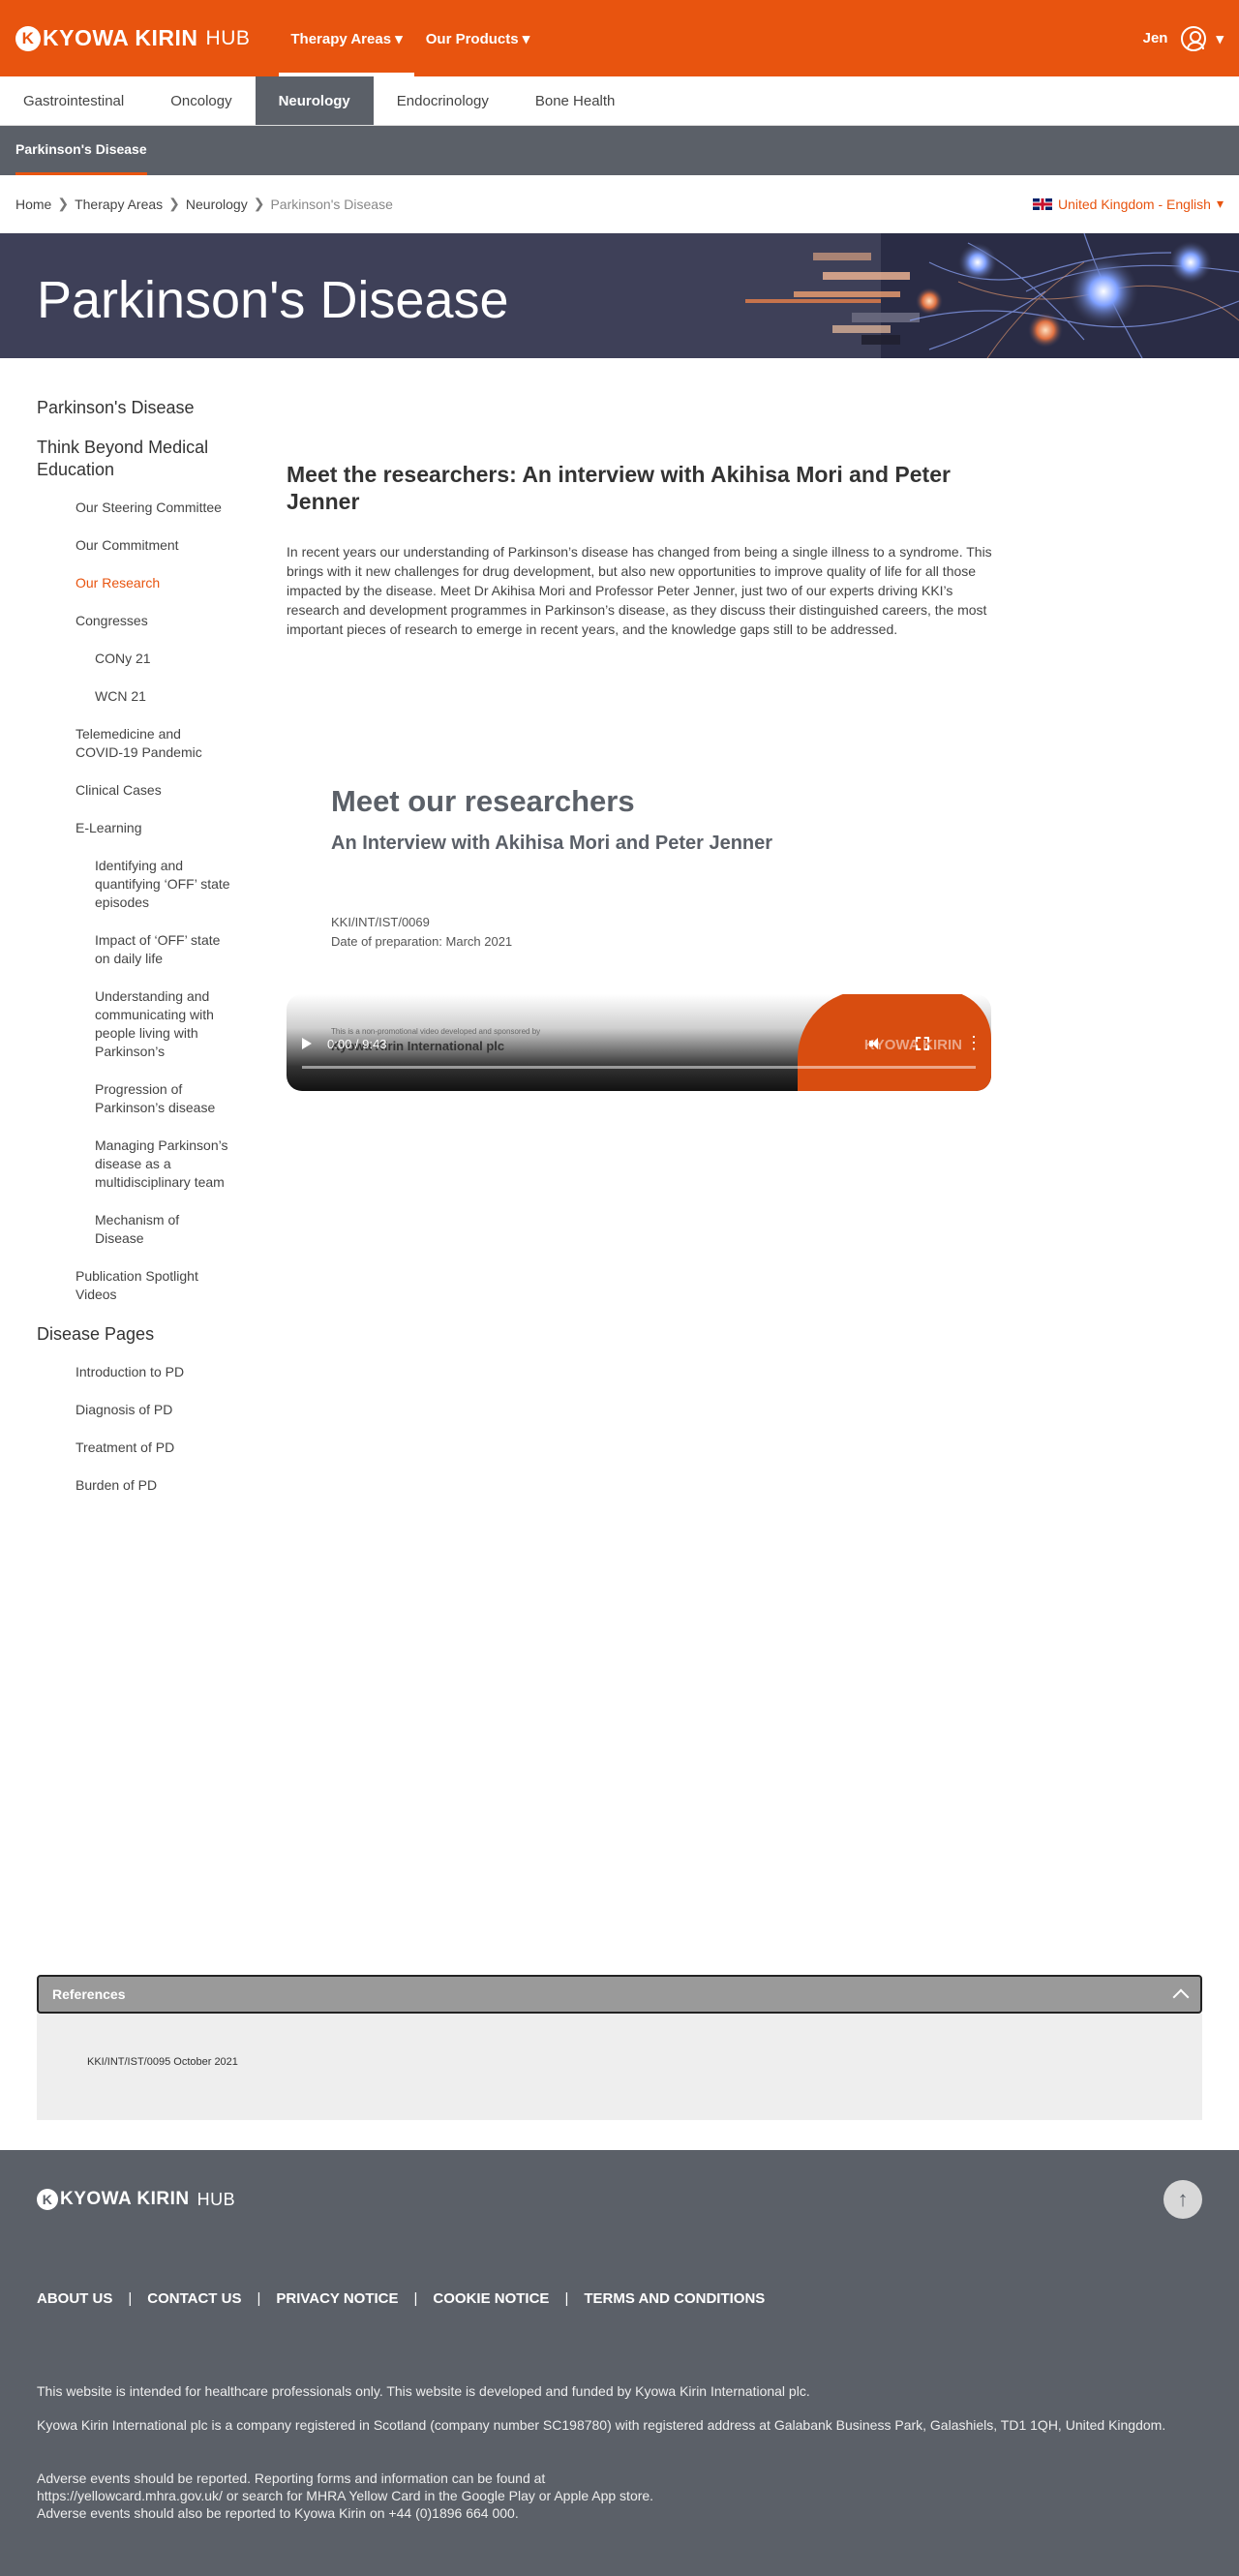  Describe the element at coordinates (162, 659) in the screenshot. I see `sidebar-item-cony-21: CONy 21` at that location.